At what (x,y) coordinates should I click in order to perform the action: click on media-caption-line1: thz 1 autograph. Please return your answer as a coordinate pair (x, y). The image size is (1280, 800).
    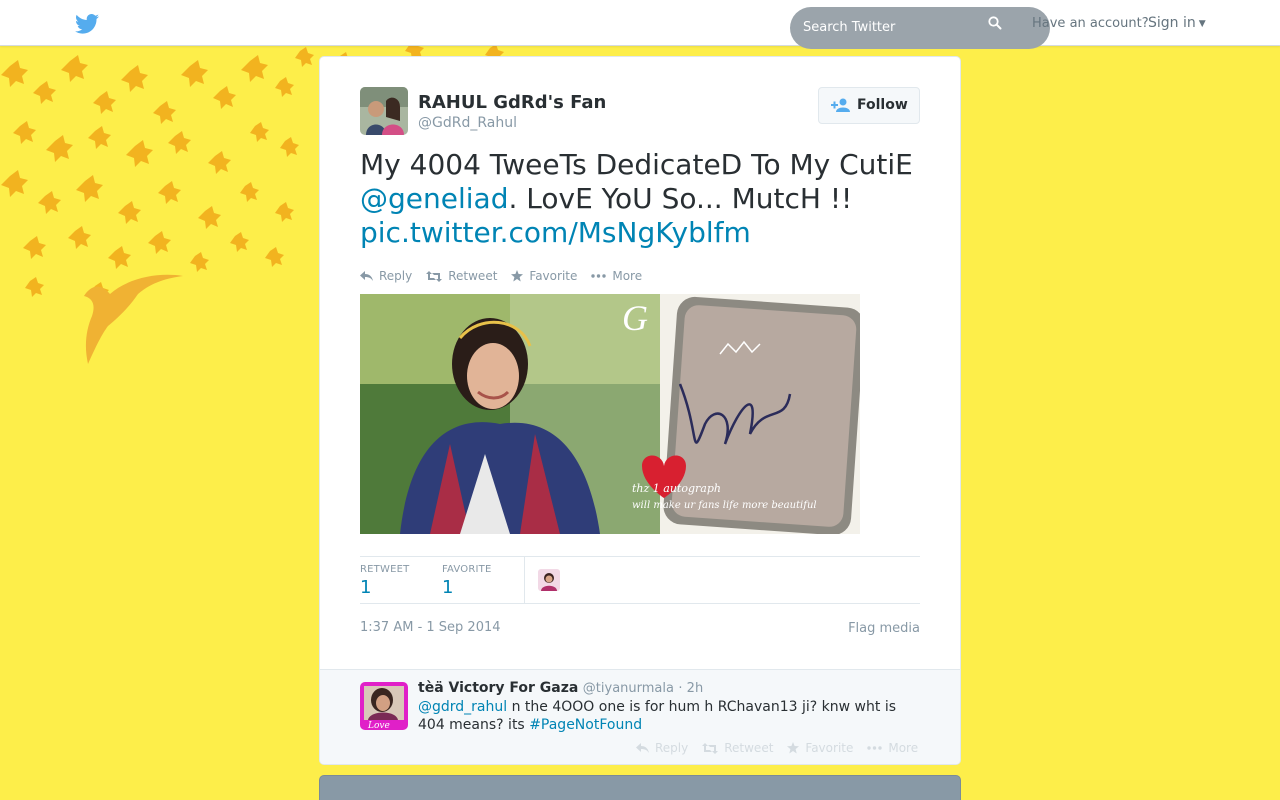
    Looking at the image, I should click on (676, 488).